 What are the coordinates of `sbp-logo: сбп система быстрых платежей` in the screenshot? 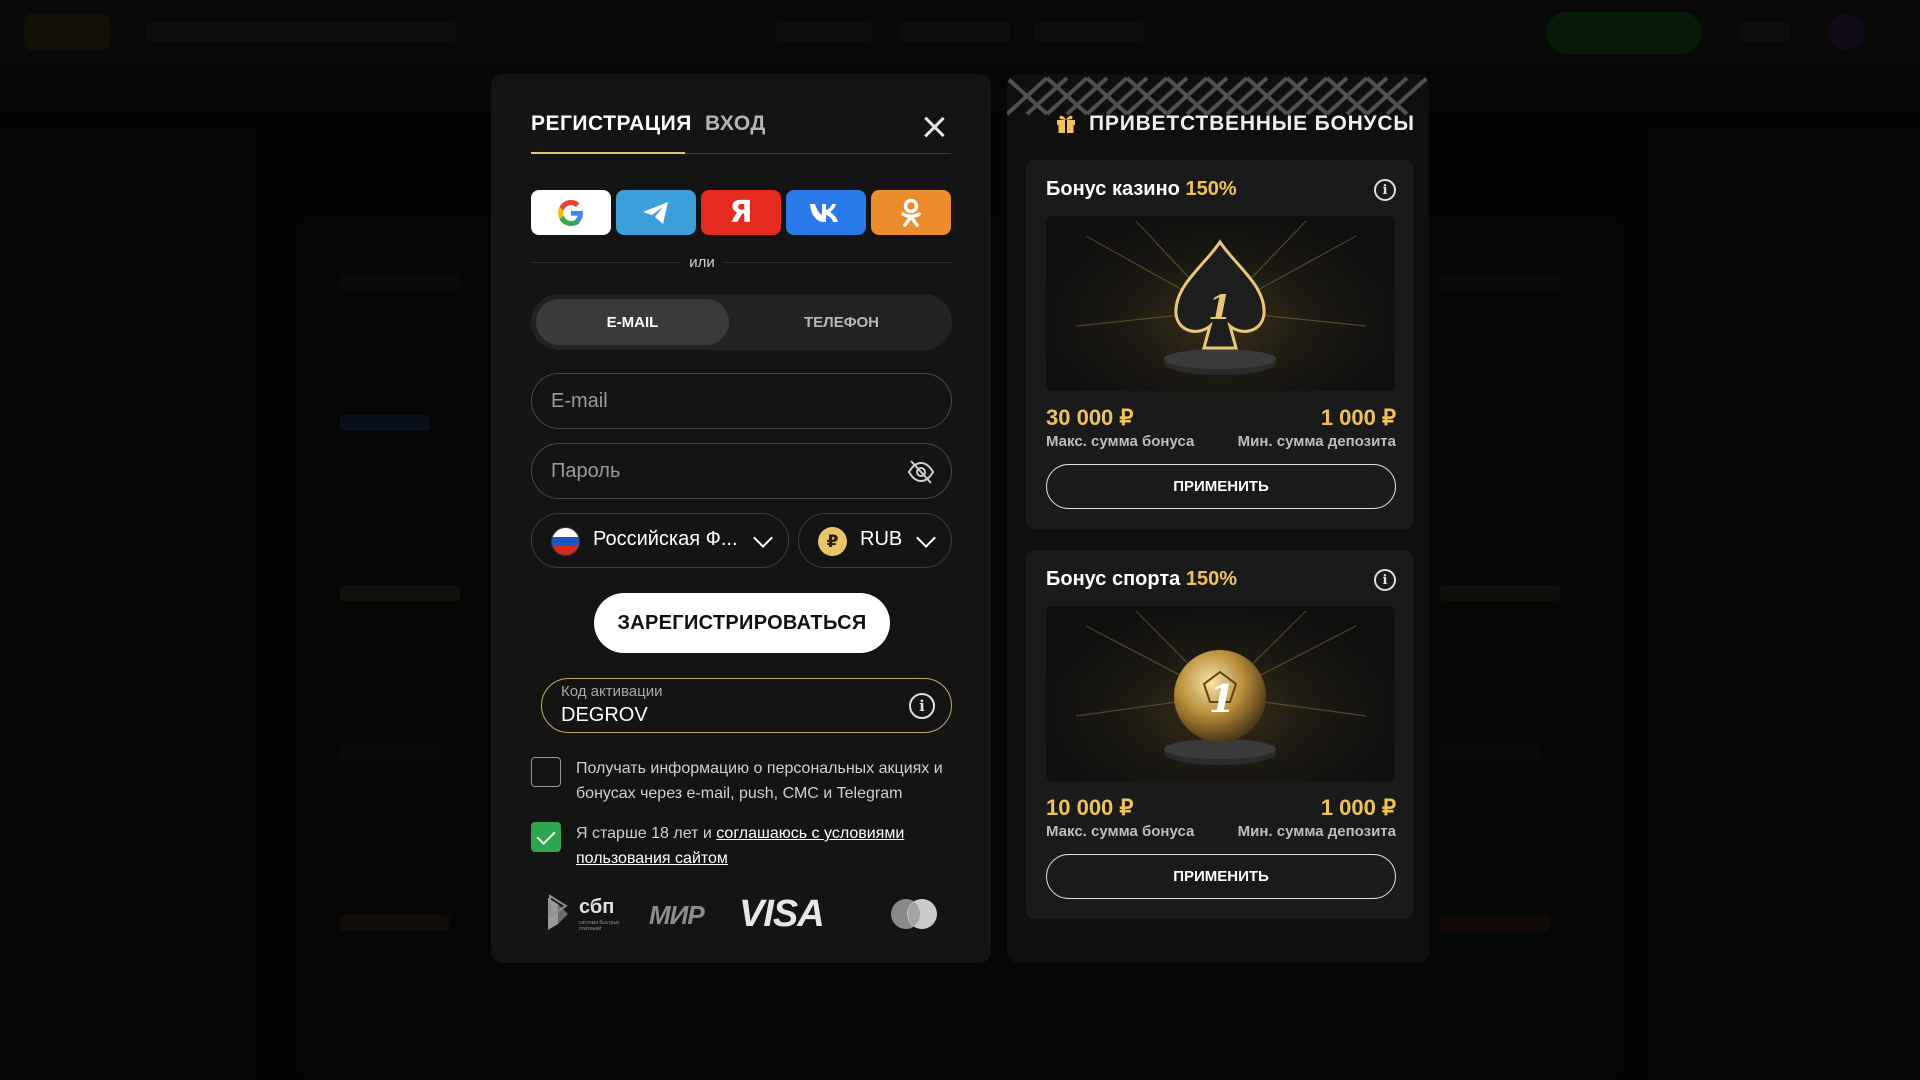 It's located at (587, 914).